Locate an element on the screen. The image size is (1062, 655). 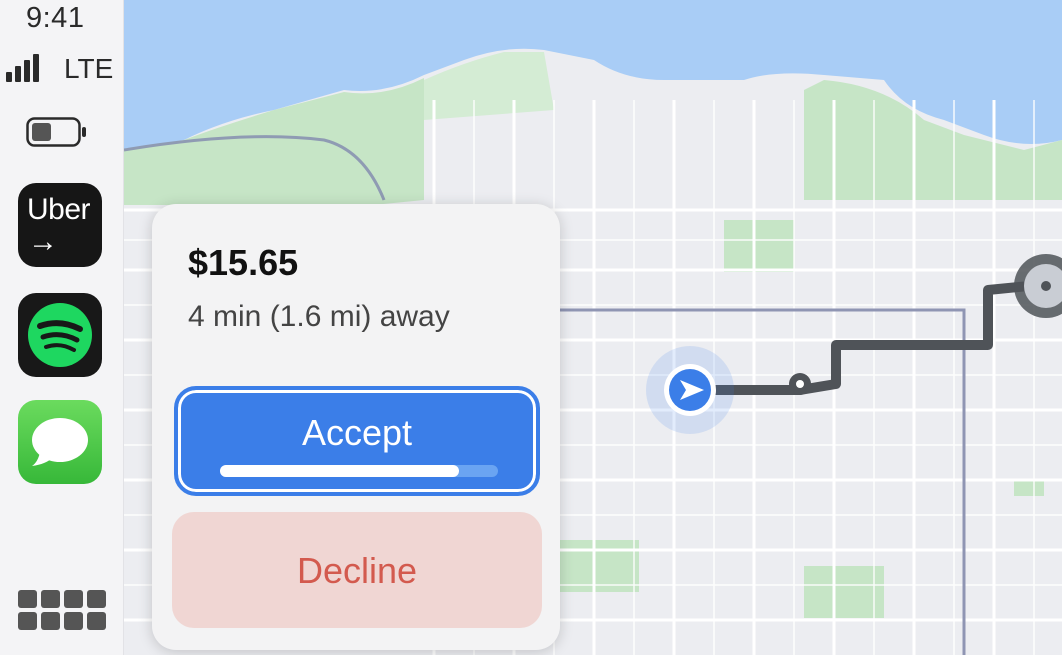
network-label: LTE is located at coordinates (89, 68).